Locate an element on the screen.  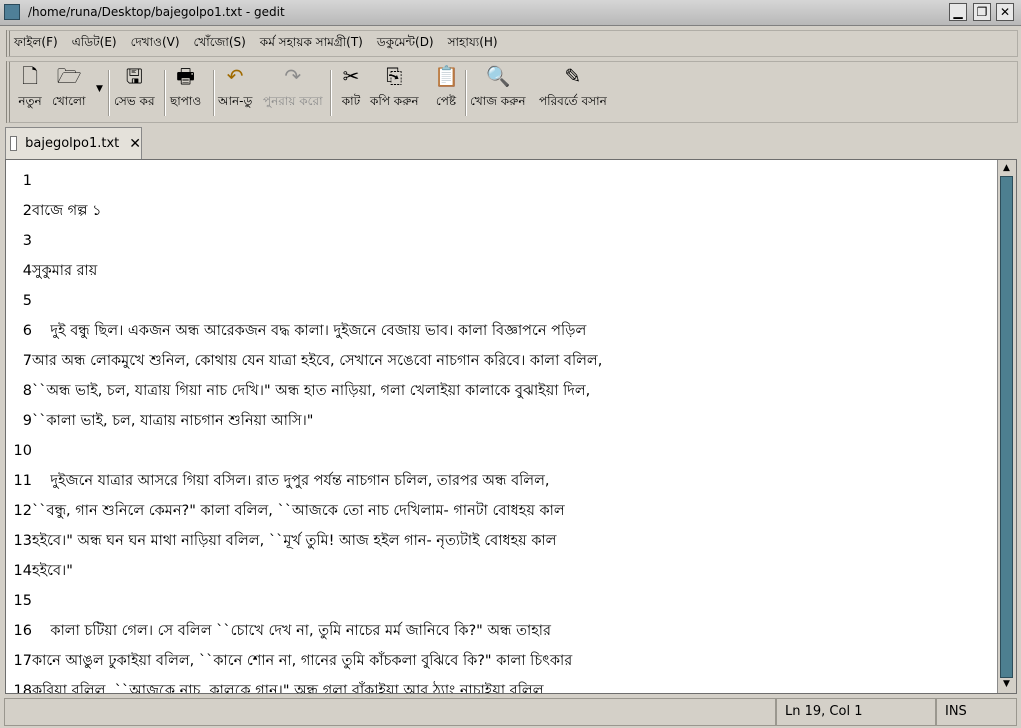
close-window-button: ✕ is located at coordinates (1005, 12).